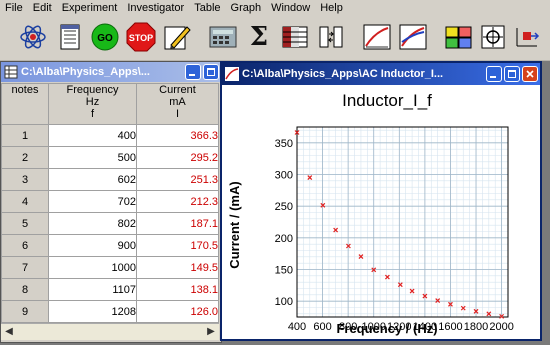  What do you see at coordinates (275, 38) in the screenshot?
I see `toolbar: GO STOP Σ` at bounding box center [275, 38].